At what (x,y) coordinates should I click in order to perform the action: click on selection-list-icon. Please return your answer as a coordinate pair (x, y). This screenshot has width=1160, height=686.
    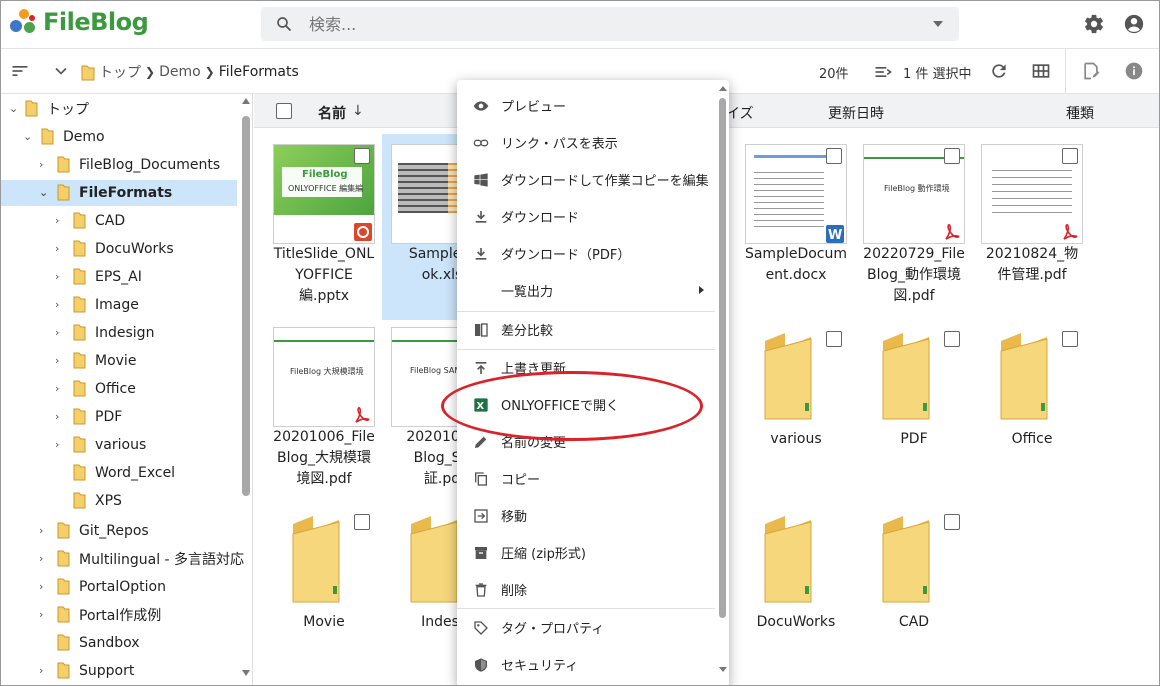
    Looking at the image, I should click on (883, 72).